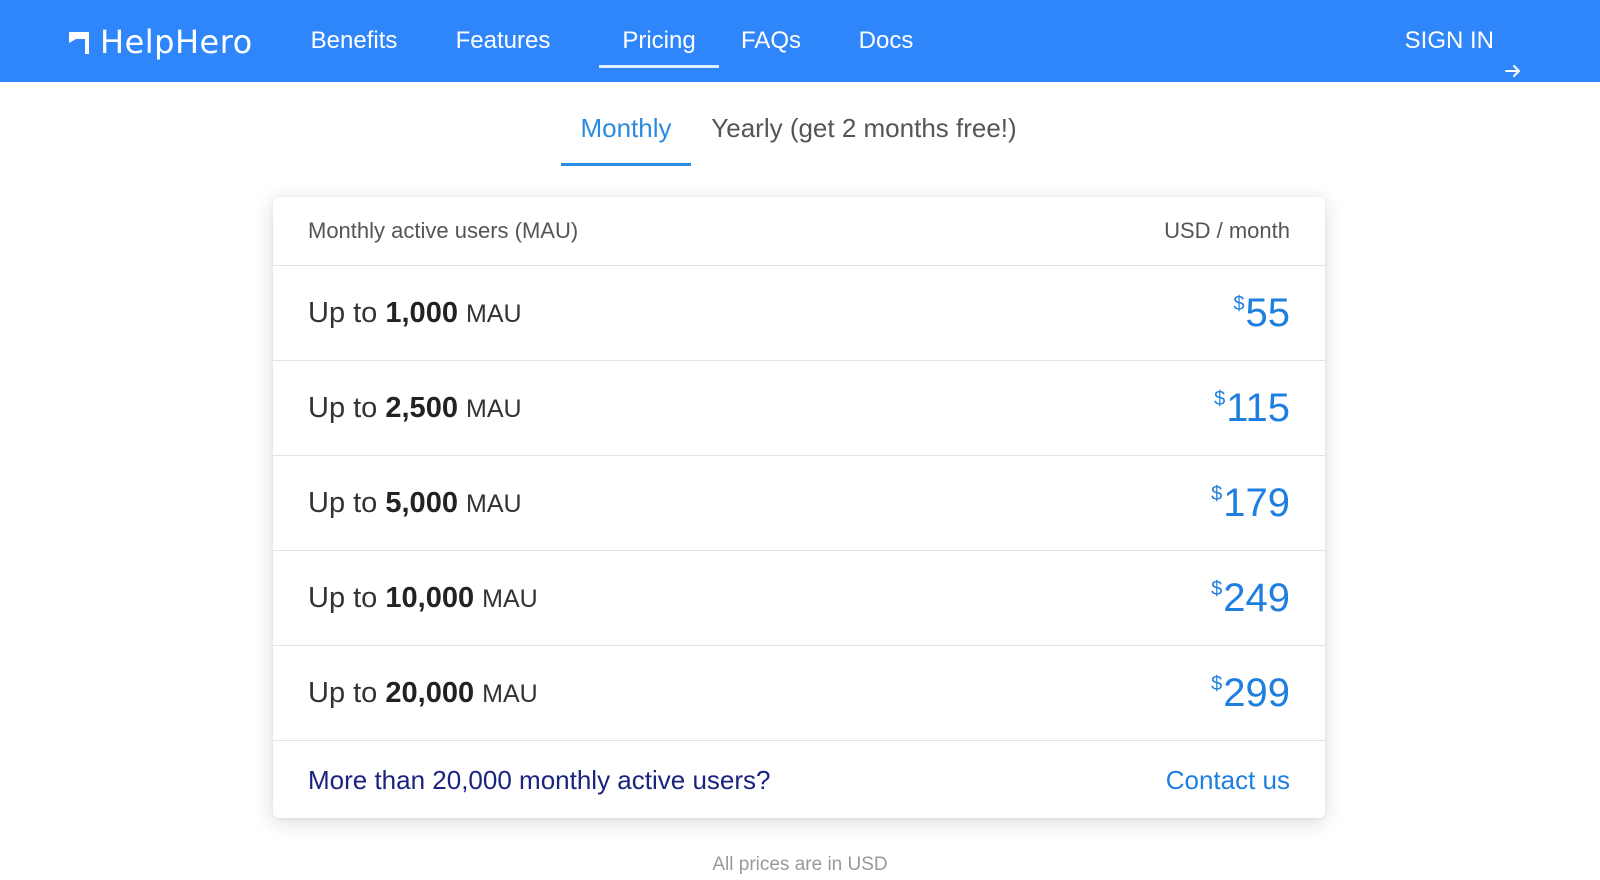  I want to click on tier-label: Up to 10,000 MAU, so click(423, 598).